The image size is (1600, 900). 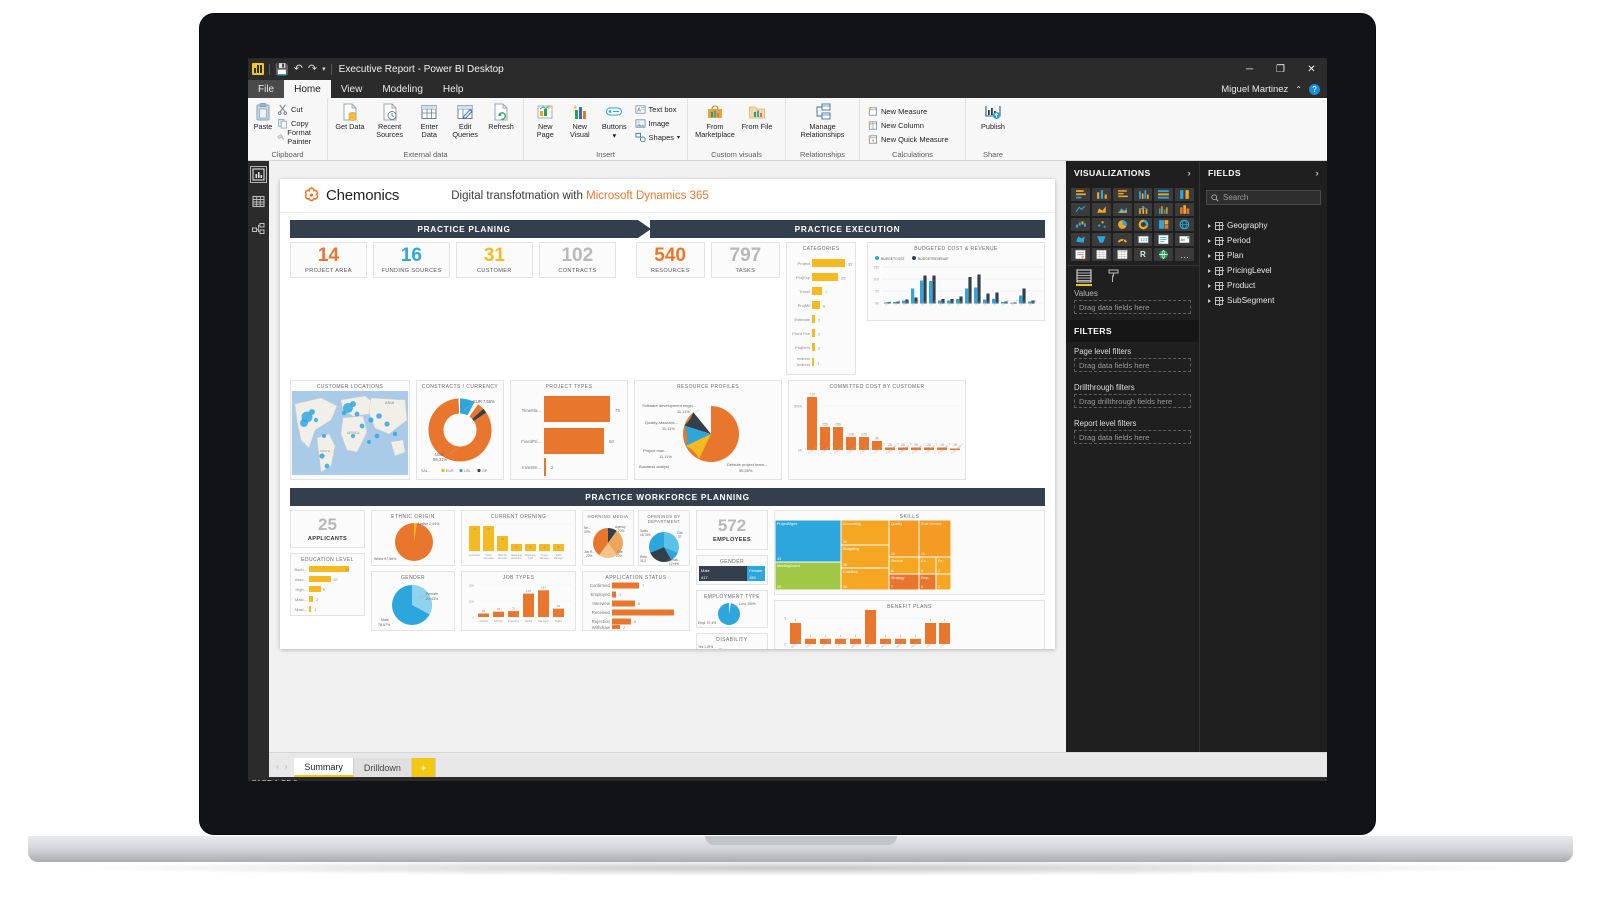 I want to click on tab-file: File, so click(x=266, y=89).